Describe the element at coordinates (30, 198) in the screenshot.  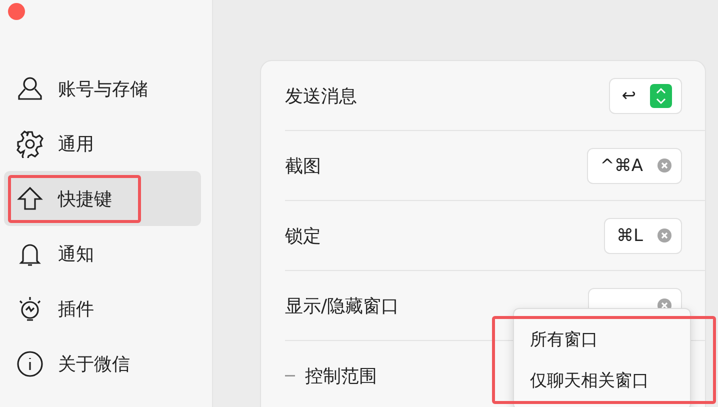
I see `up-arrow-icon` at that location.